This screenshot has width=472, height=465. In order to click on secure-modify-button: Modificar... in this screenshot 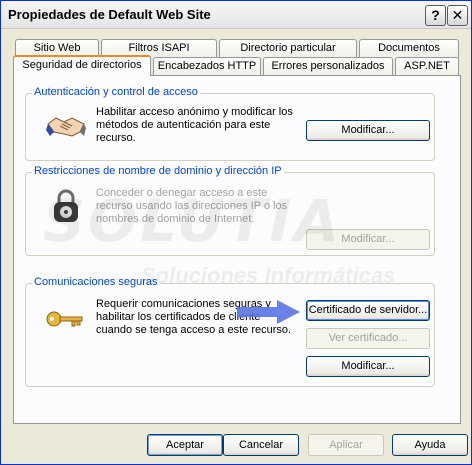, I will do `click(368, 366)`.